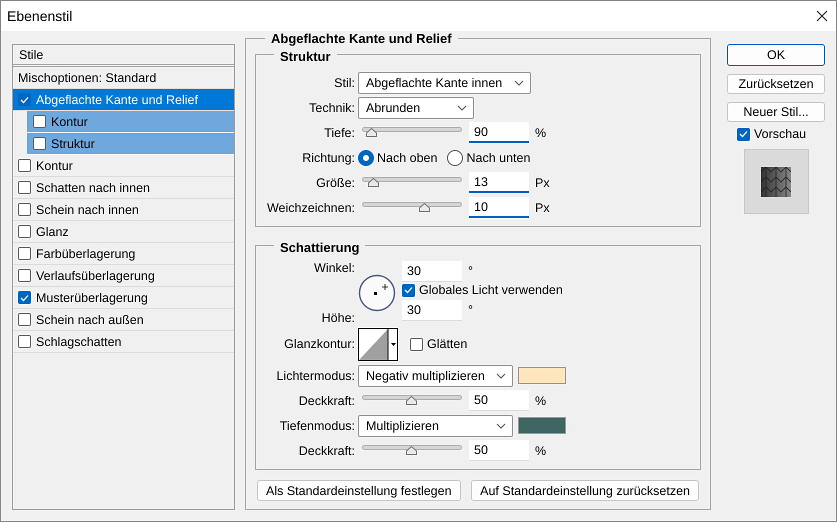 This screenshot has width=837, height=522. What do you see at coordinates (482, 290) in the screenshot?
I see `global-light-checkbox: Globales Licht verwenden` at bounding box center [482, 290].